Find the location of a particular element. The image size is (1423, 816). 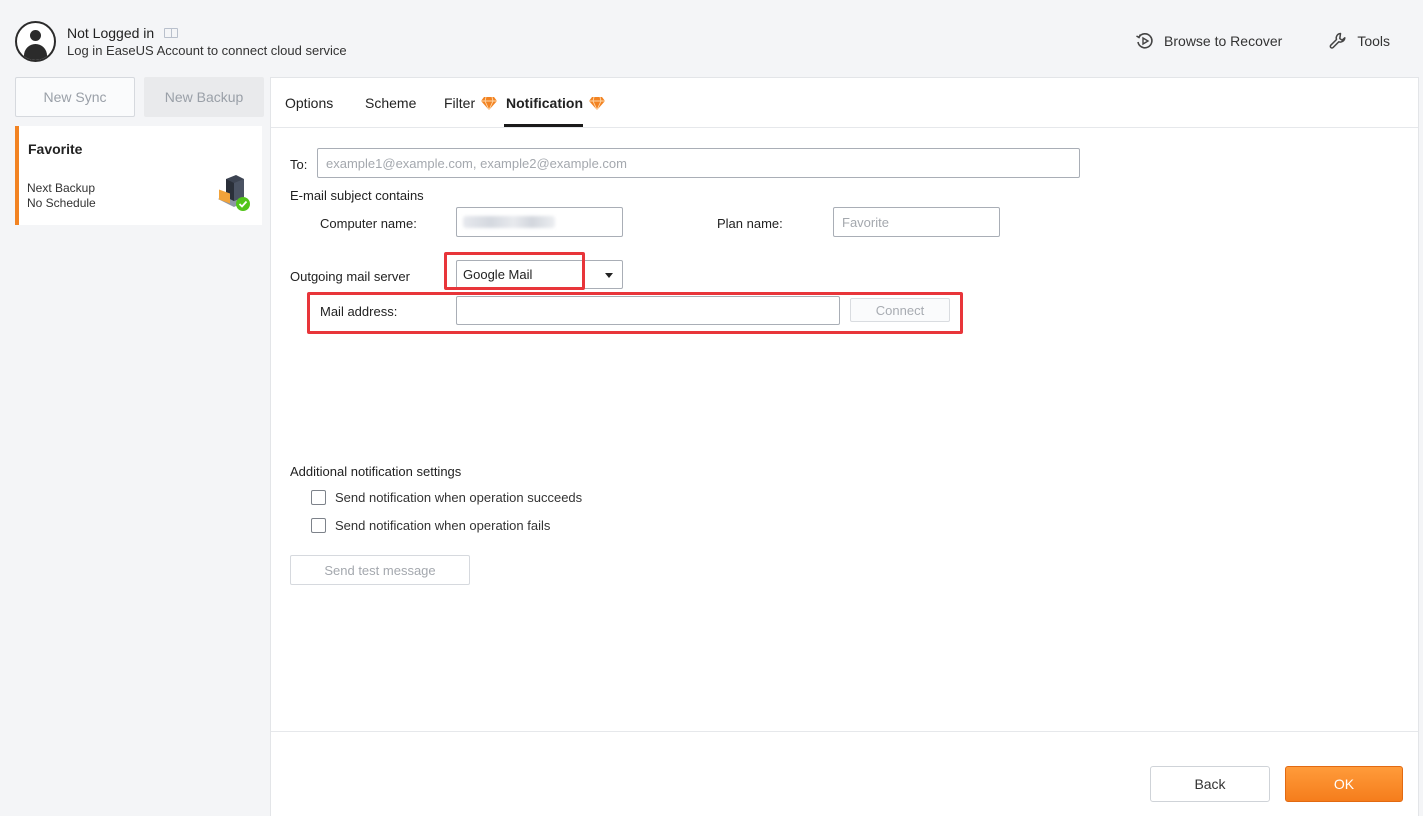

fail-checkbox is located at coordinates (318, 525).